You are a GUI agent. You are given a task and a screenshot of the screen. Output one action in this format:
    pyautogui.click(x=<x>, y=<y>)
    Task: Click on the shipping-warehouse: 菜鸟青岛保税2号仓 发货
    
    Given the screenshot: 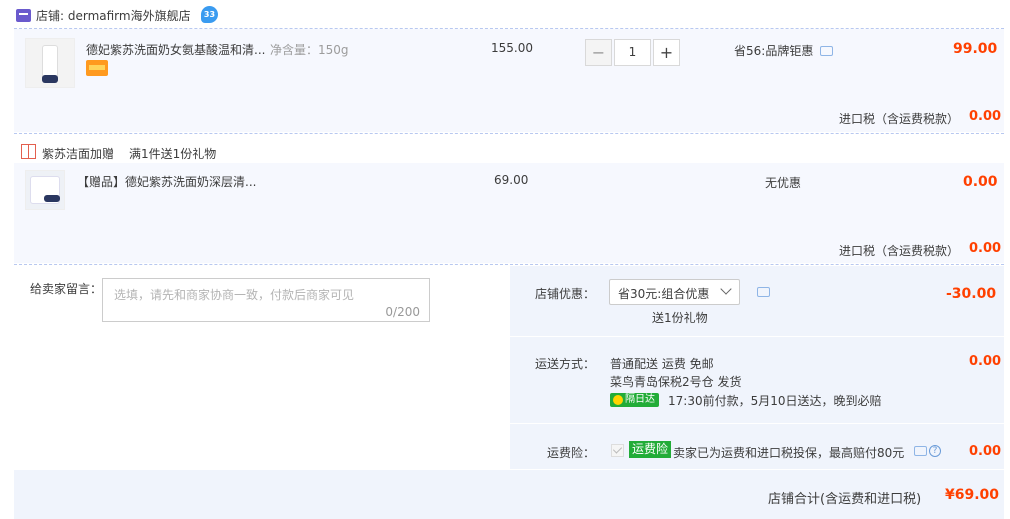 What is the action you would take?
    pyautogui.click(x=676, y=382)
    